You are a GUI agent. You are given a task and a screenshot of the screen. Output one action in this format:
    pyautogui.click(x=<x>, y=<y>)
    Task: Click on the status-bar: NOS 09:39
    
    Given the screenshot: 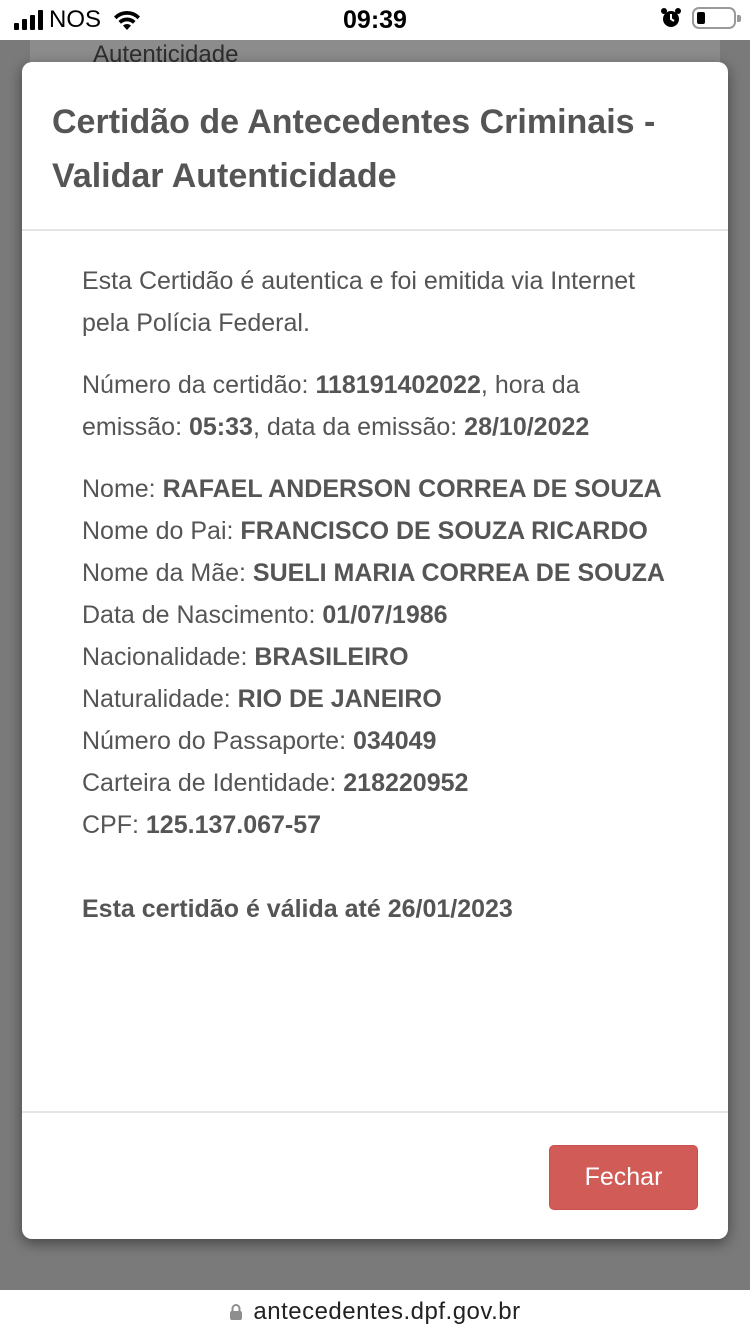 What is the action you would take?
    pyautogui.click(x=375, y=20)
    